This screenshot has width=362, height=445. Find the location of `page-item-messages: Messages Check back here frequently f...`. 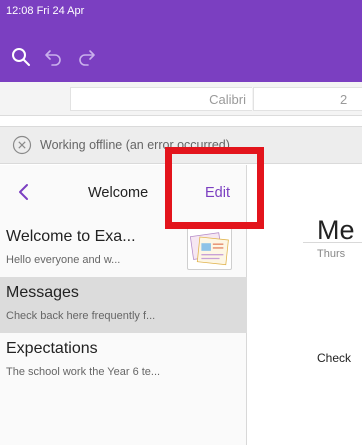

page-item-messages: Messages Check back here frequently f... is located at coordinates (123, 305).